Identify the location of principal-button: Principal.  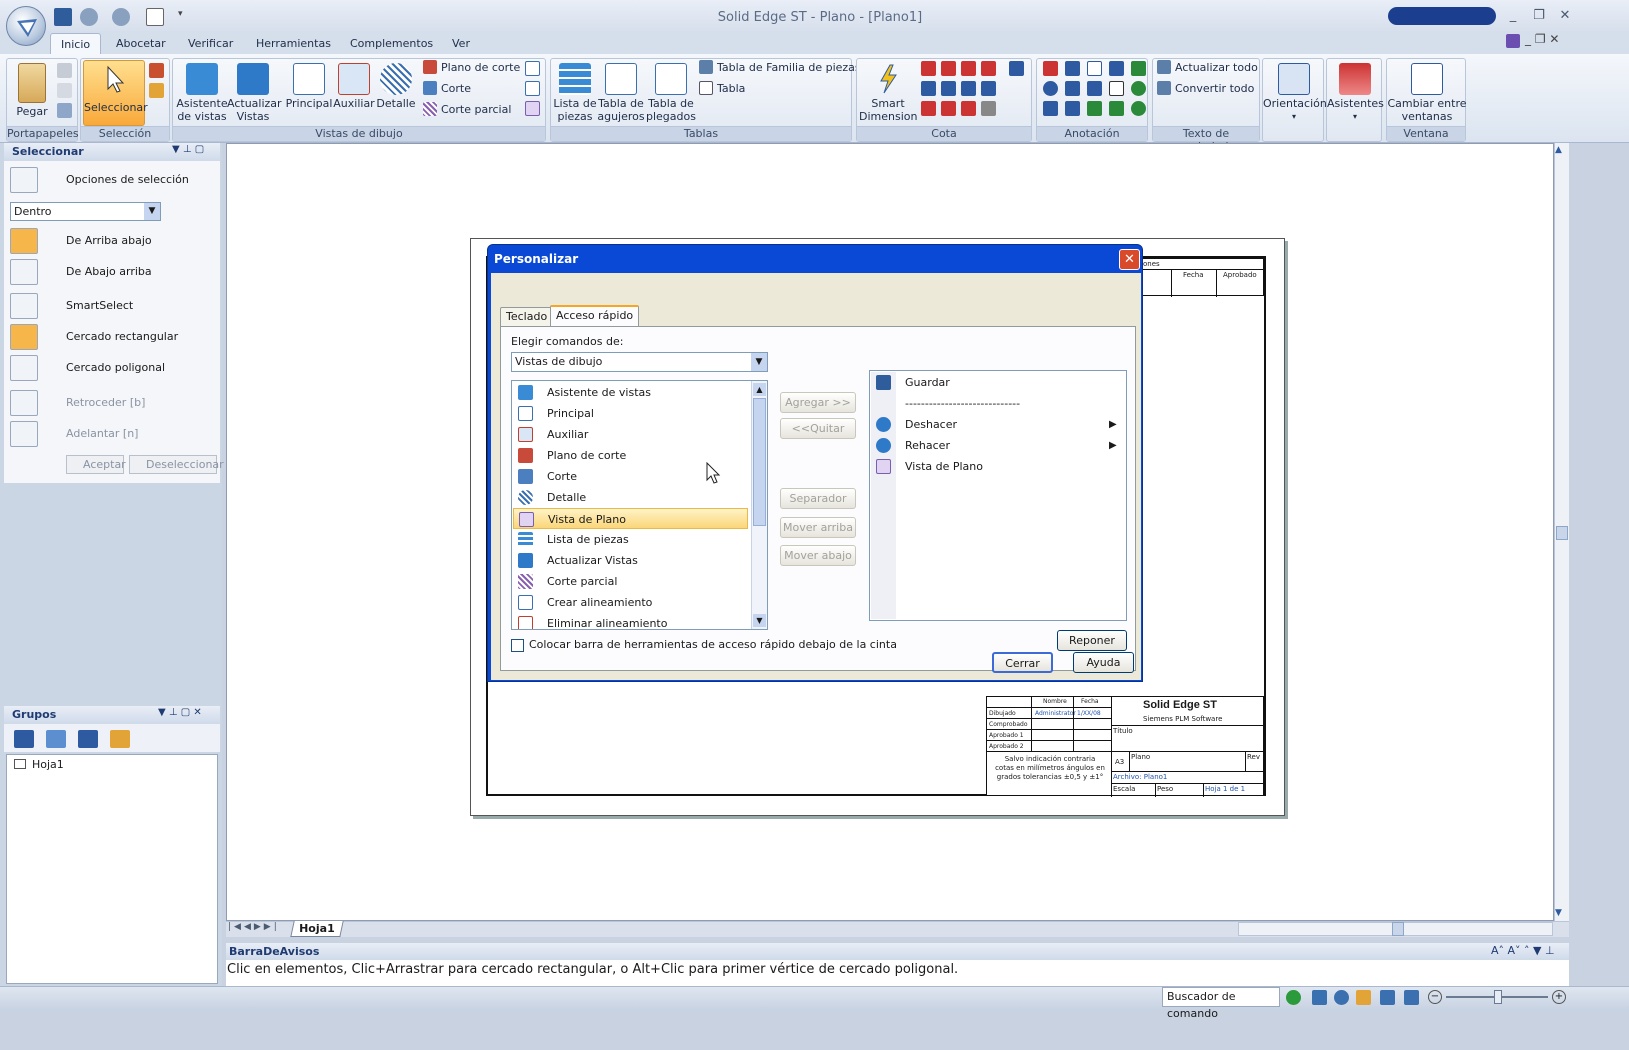
(309, 85).